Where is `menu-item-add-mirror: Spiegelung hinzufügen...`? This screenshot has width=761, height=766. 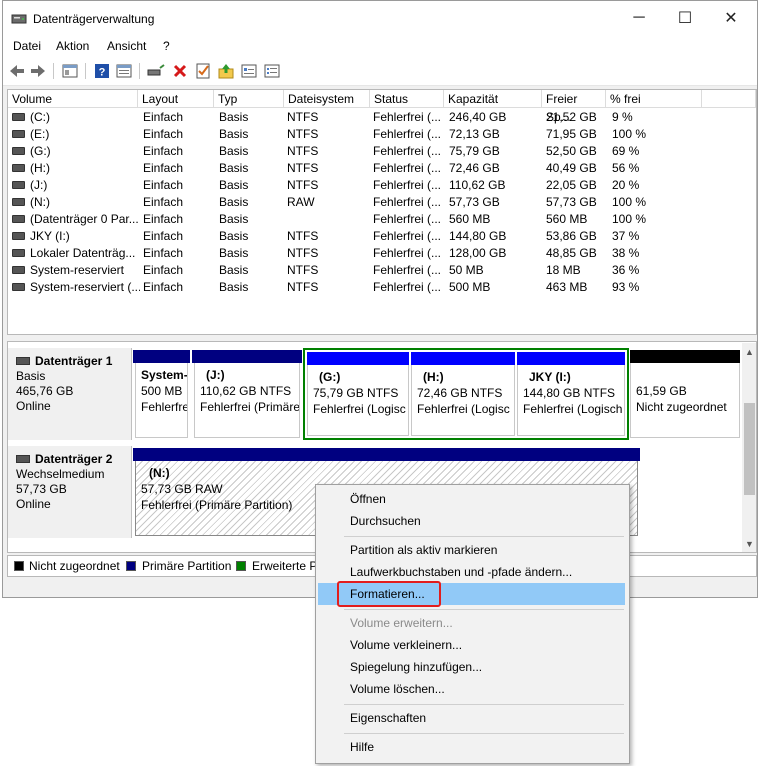
menu-item-add-mirror: Spiegelung hinzufügen... is located at coordinates (471, 667).